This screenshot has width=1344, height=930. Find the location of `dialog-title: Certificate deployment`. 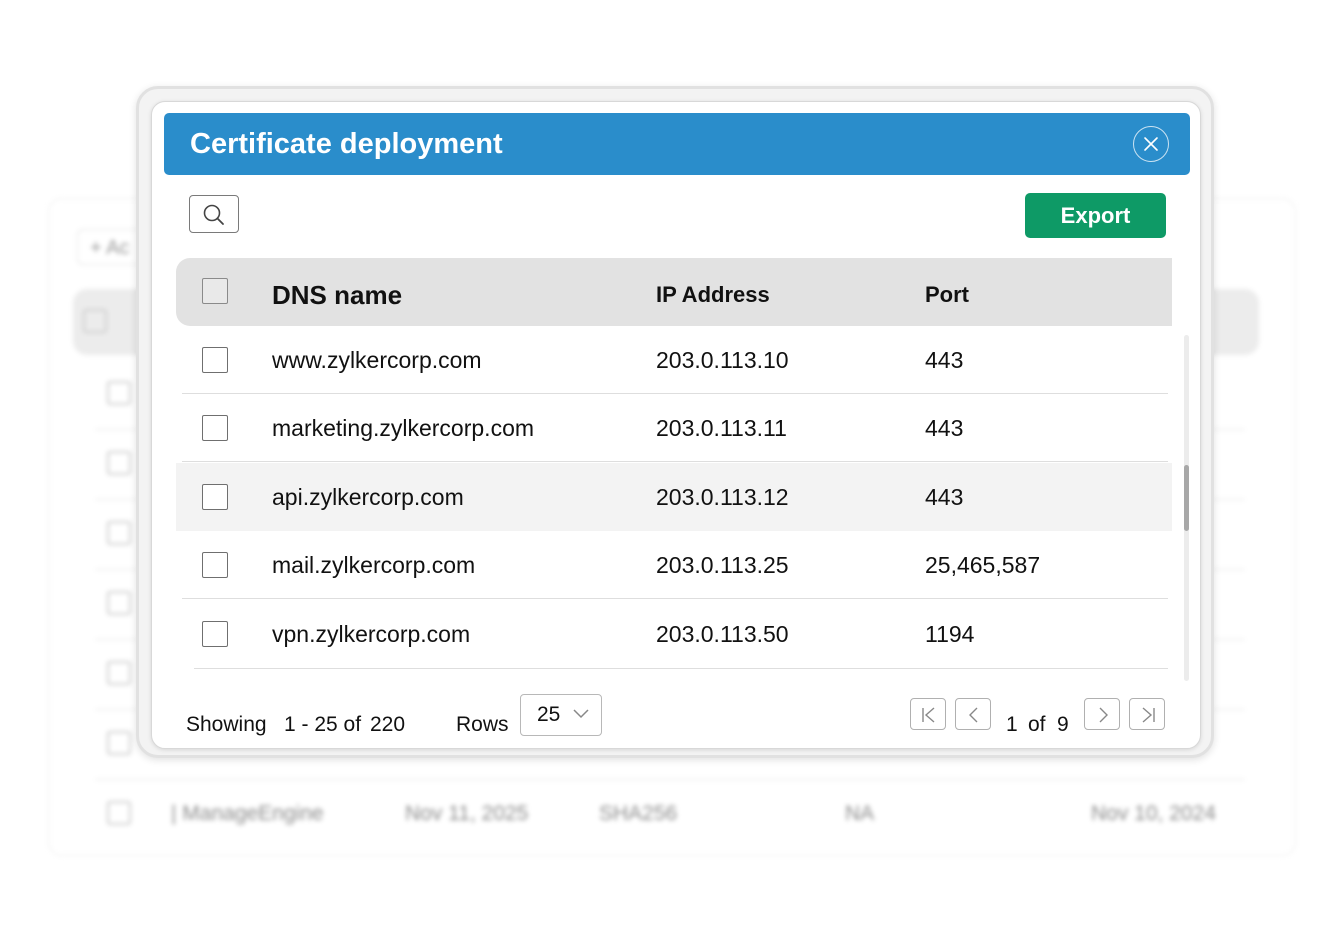

dialog-title: Certificate deployment is located at coordinates (346, 144).